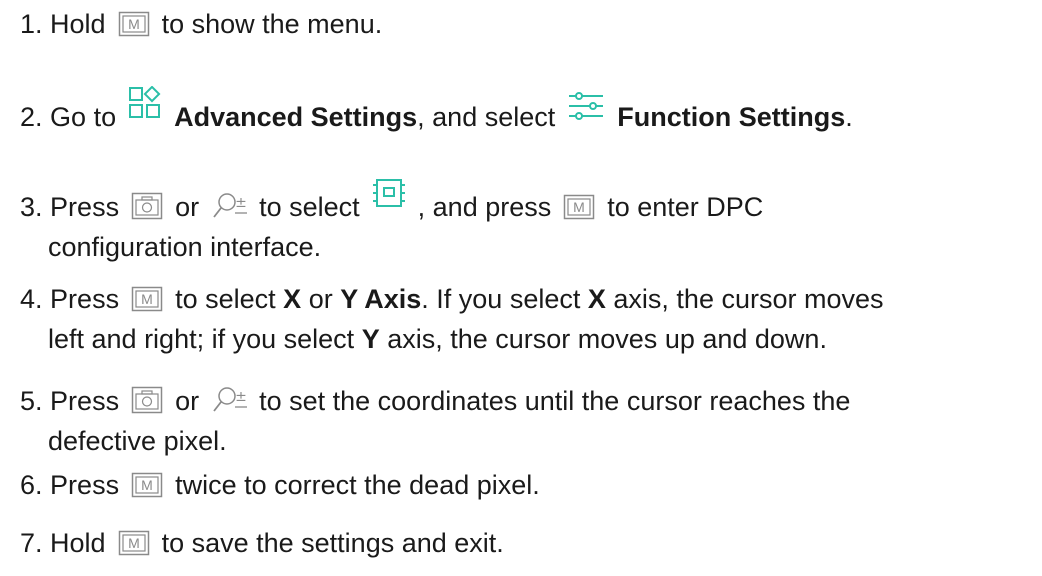  What do you see at coordinates (525, 543) in the screenshot?
I see `step-7: 7. Hold Mto save the settings and exit.` at bounding box center [525, 543].